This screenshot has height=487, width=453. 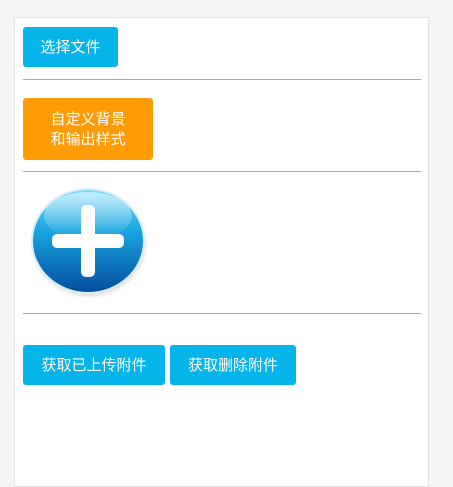 What do you see at coordinates (89, 242) in the screenshot?
I see `plus-circle-icon` at bounding box center [89, 242].